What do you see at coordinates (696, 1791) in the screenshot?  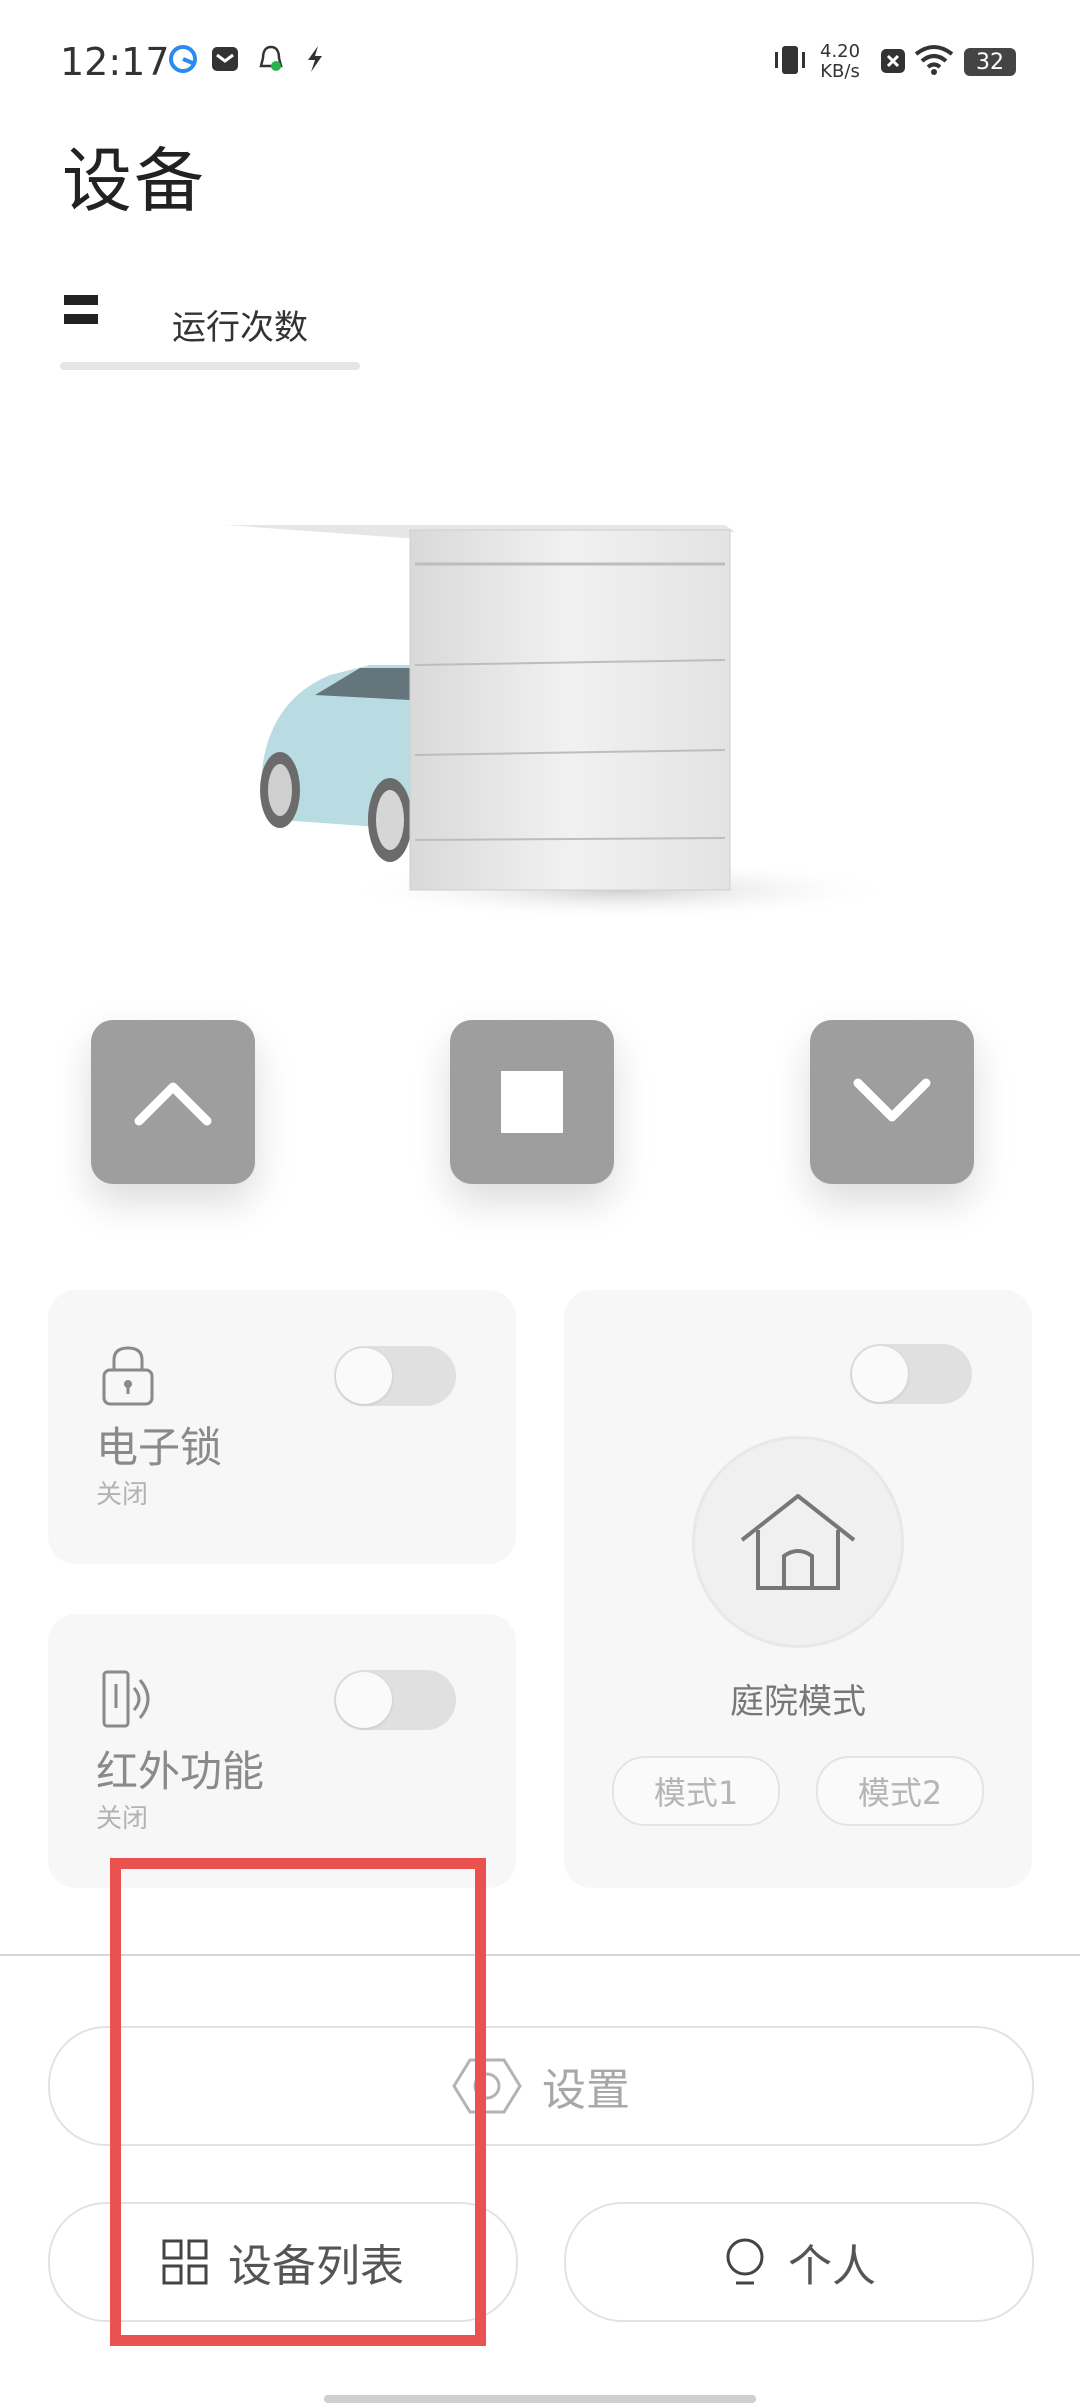 I see `mode-1-button: 模式1` at bounding box center [696, 1791].